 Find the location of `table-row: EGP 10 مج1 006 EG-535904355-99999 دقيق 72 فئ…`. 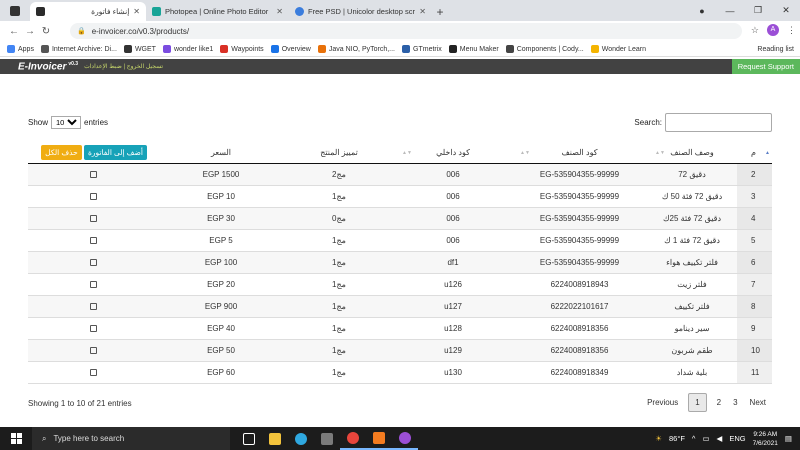

table-row: EGP 10 مج1 006 EG-535904355-99999 دقيق 72 فئ… is located at coordinates (400, 196).